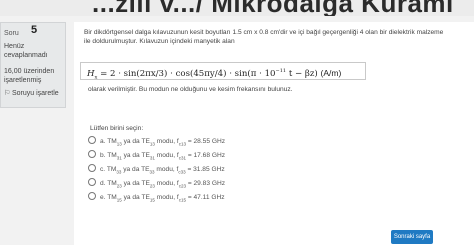 This screenshot has width=474, height=245. What do you see at coordinates (331, 72) in the screenshot?
I see `formula-unit: (A/m)` at bounding box center [331, 72].